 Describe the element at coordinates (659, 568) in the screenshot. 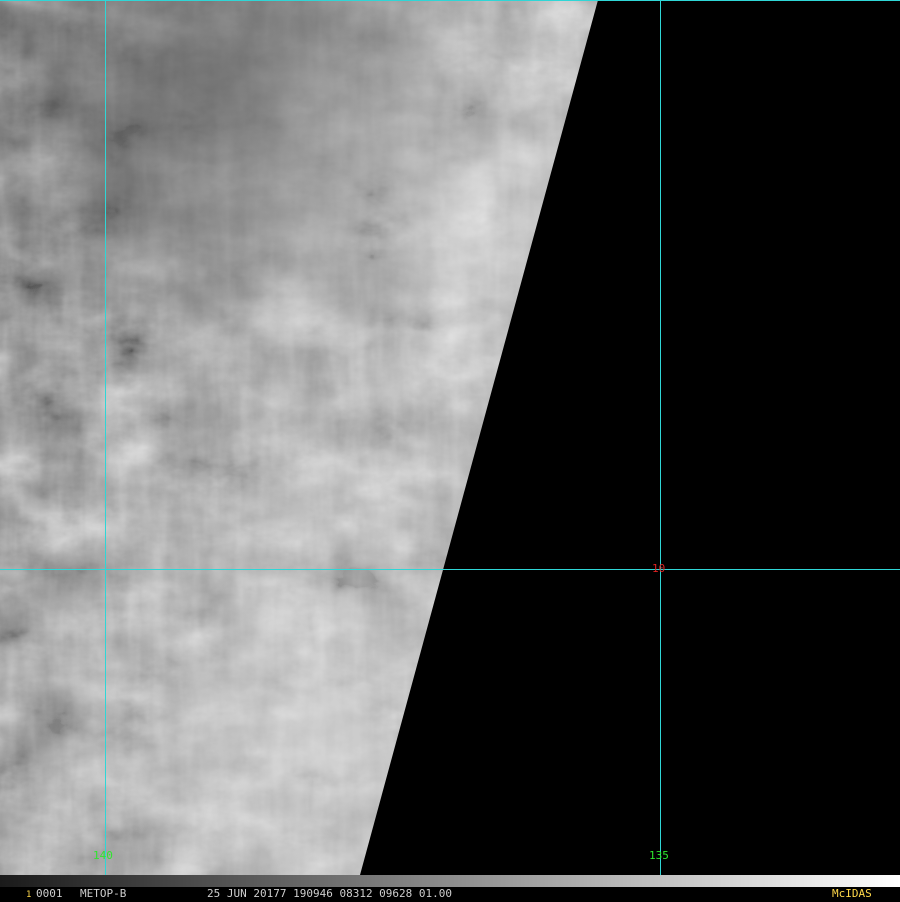

I see `latitude-label-10: 10` at that location.